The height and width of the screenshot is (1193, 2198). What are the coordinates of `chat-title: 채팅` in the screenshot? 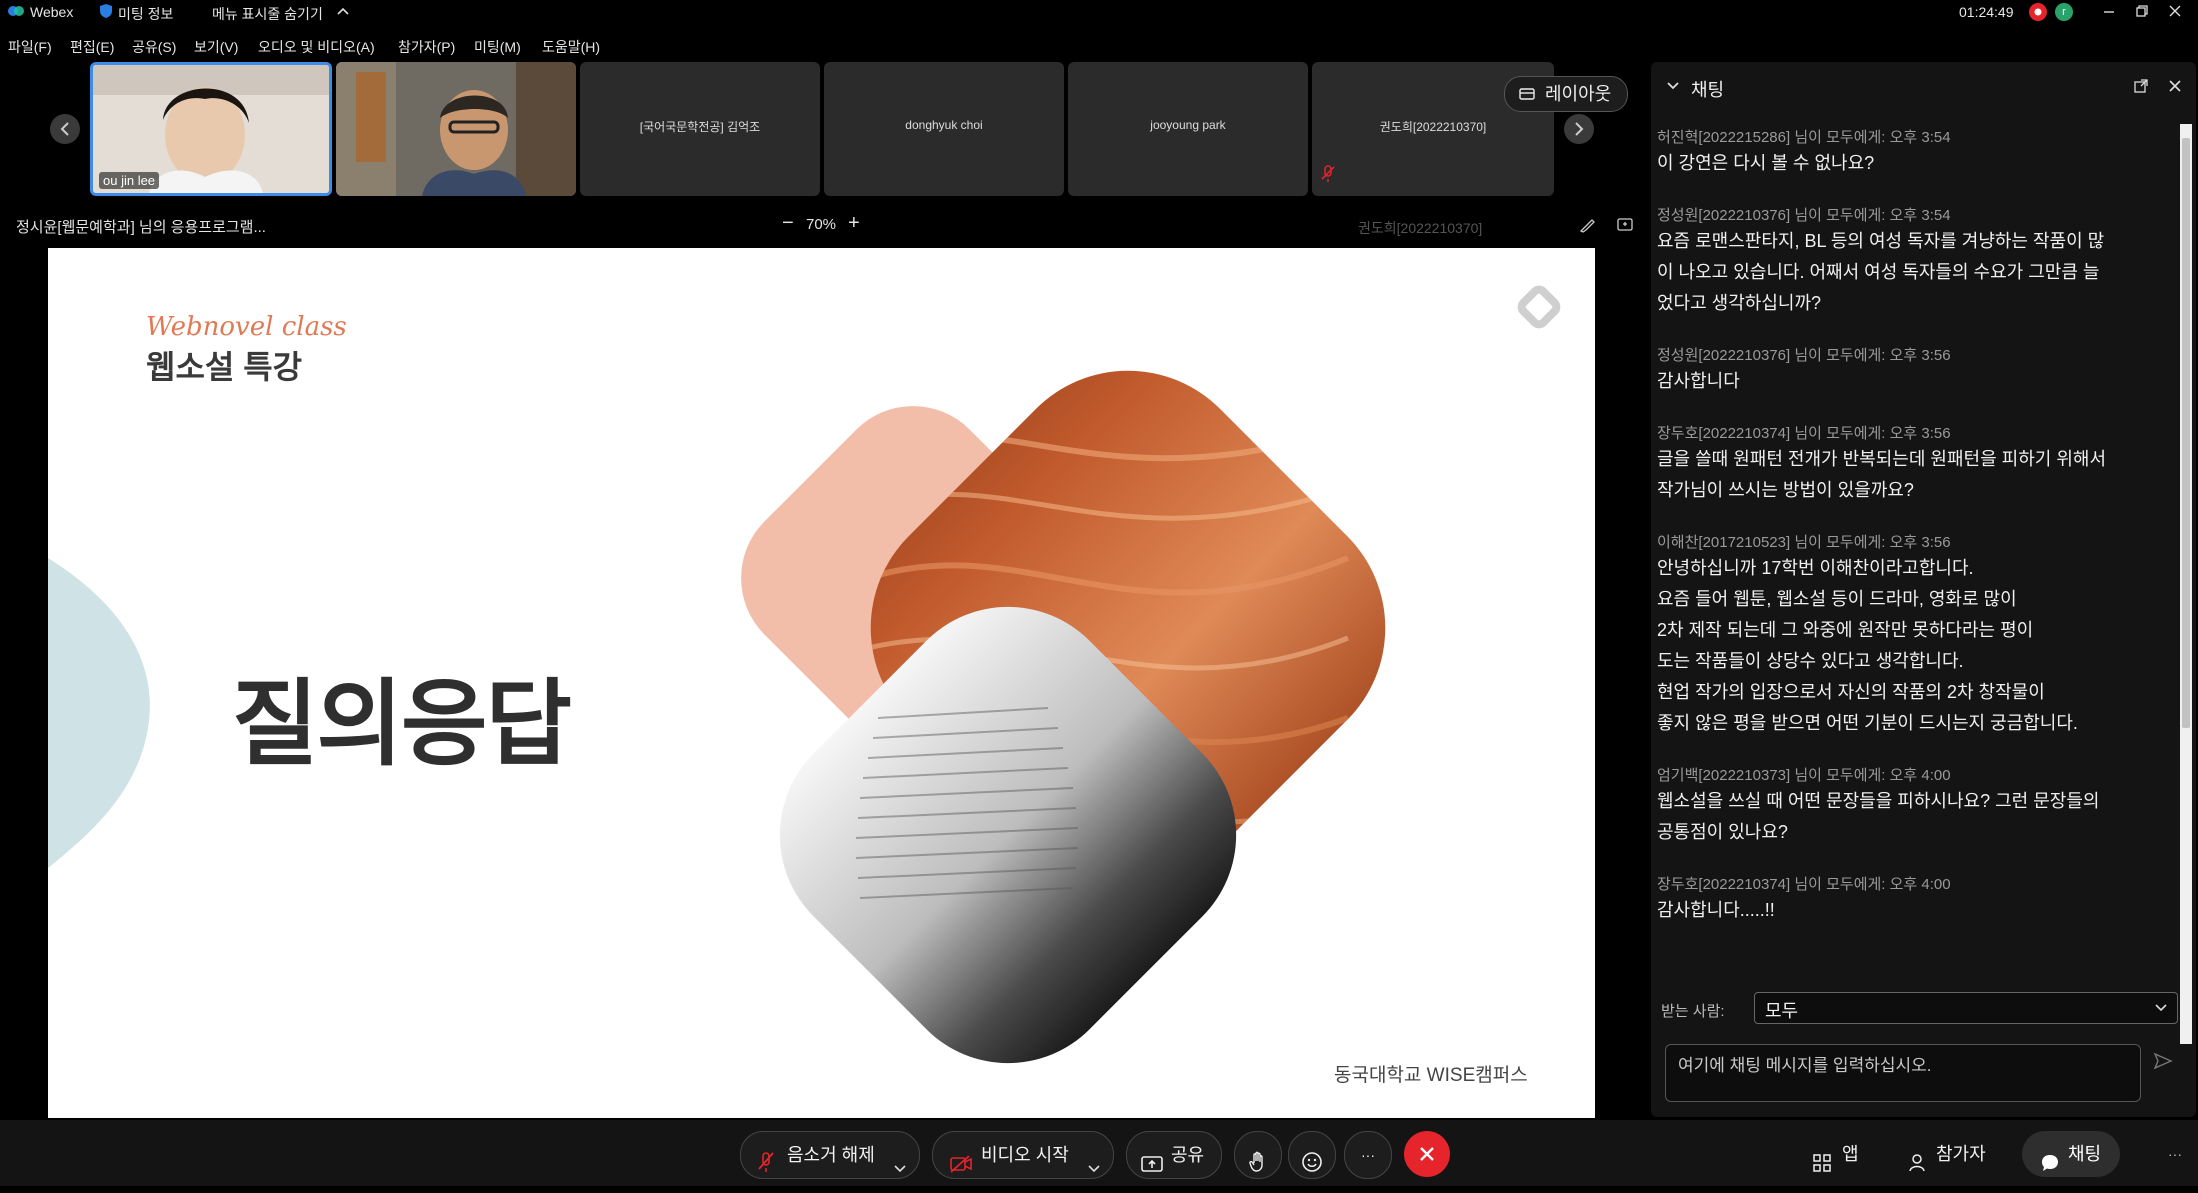 It's located at (1708, 90).